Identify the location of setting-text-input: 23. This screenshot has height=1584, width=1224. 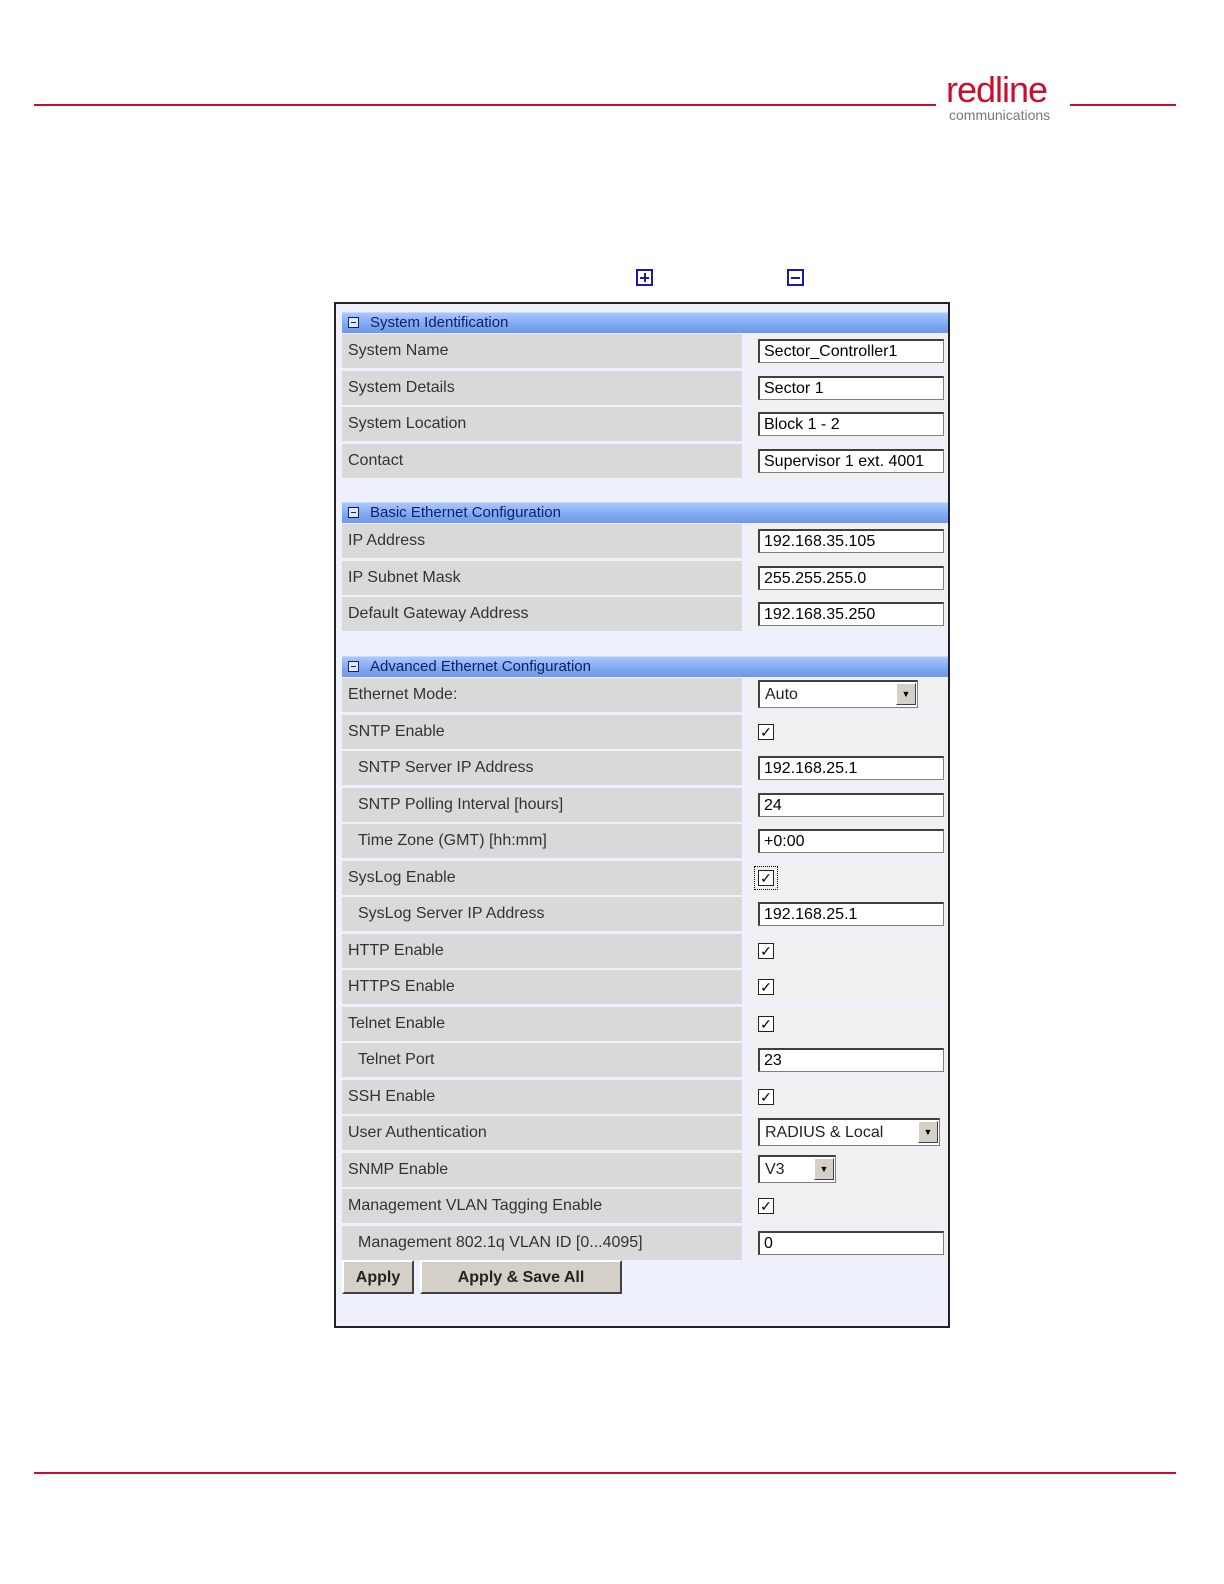
(851, 1060).